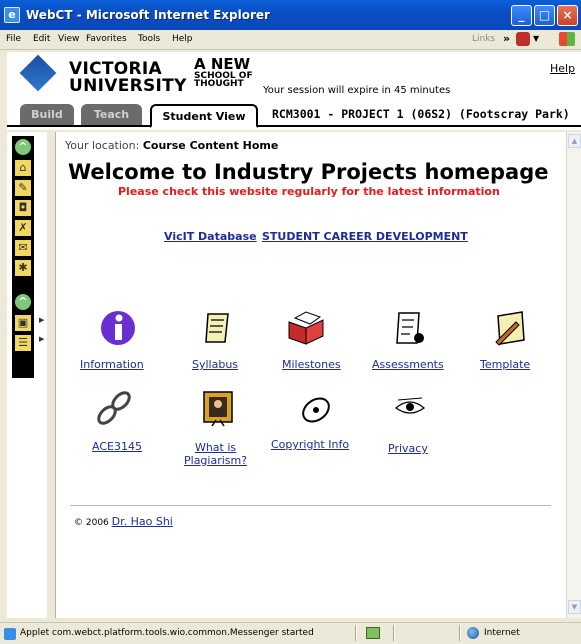 The width and height of the screenshot is (581, 644). Describe the element at coordinates (473, 633) in the screenshot. I see `internet-zone-icon` at that location.